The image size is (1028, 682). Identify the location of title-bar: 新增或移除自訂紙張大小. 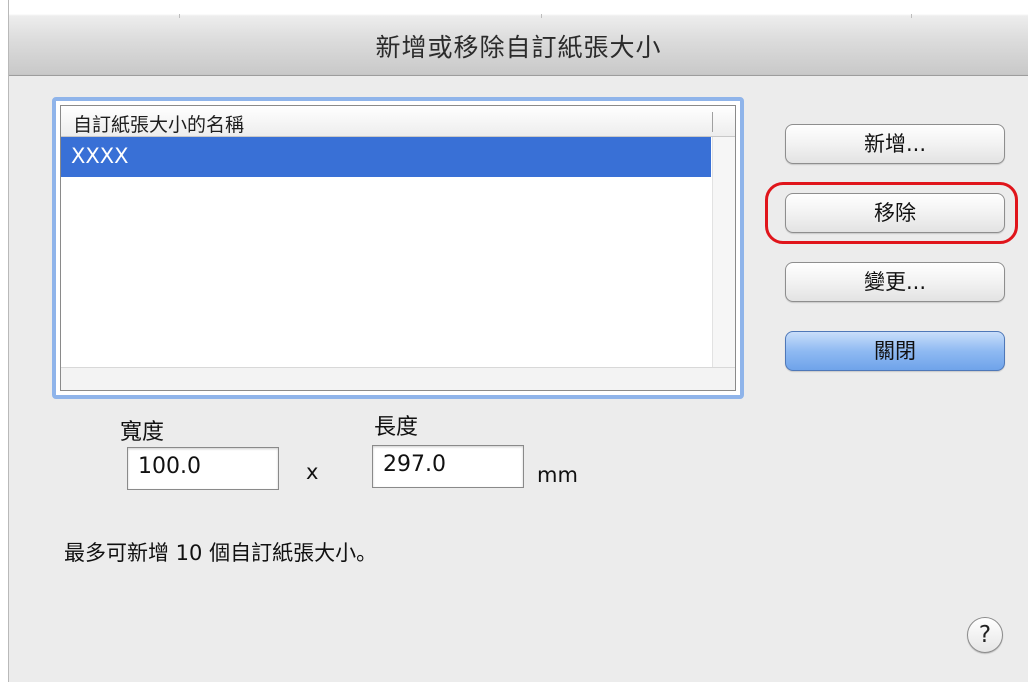
(518, 38).